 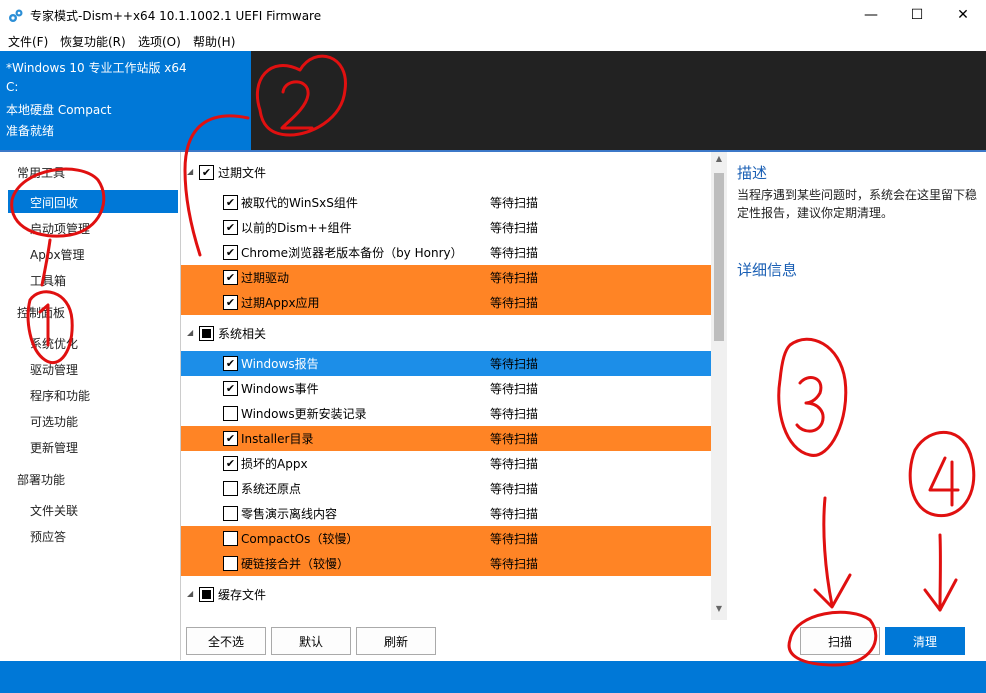 What do you see at coordinates (96, 68) in the screenshot?
I see `os-name: *Windows 10 专业工作站版 x64` at bounding box center [96, 68].